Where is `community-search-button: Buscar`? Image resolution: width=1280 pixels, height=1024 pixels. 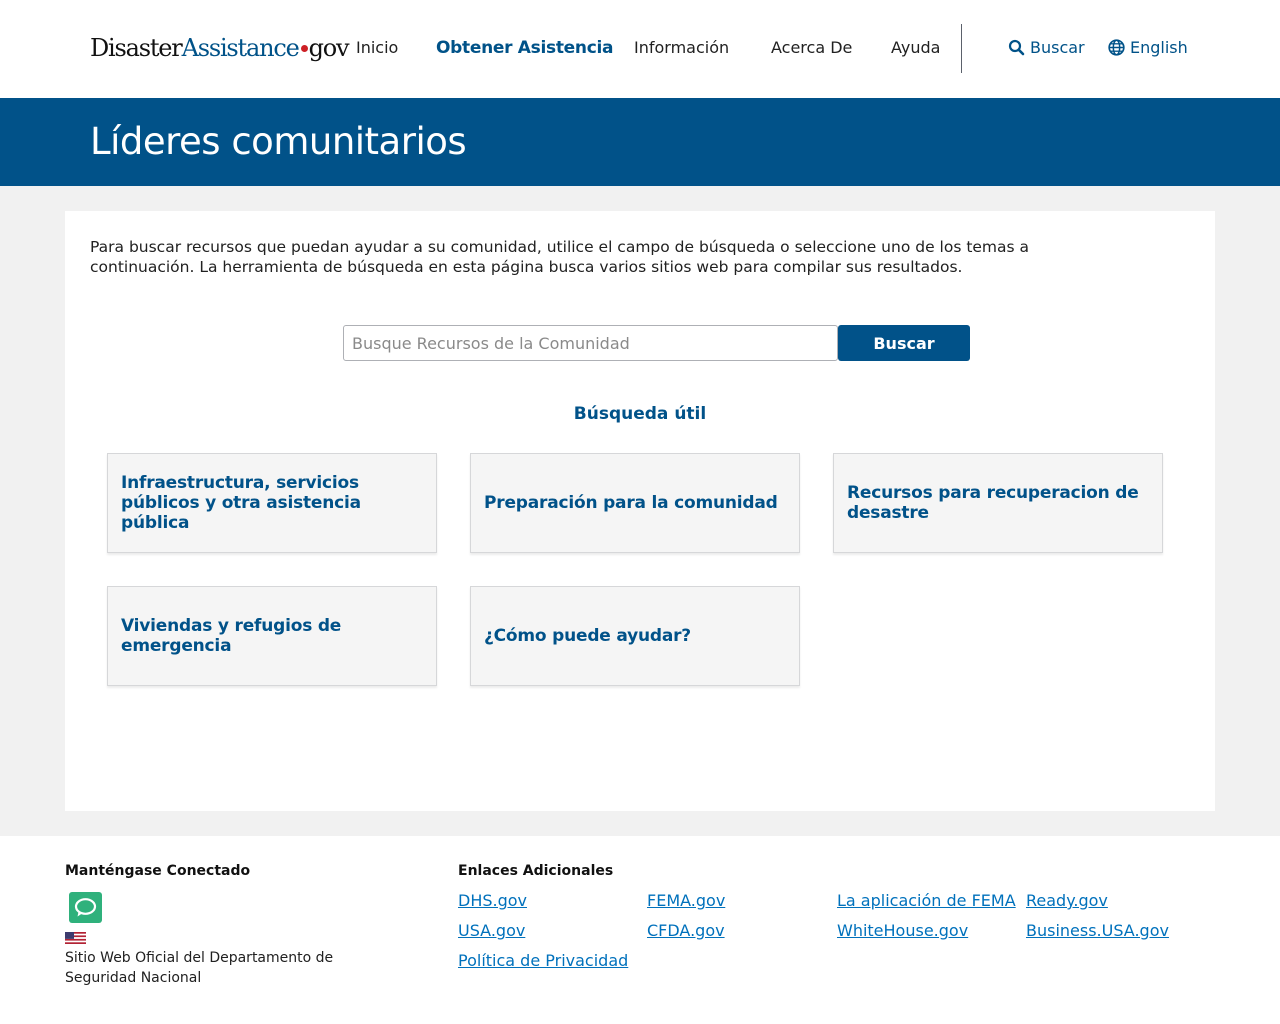 community-search-button: Buscar is located at coordinates (904, 343).